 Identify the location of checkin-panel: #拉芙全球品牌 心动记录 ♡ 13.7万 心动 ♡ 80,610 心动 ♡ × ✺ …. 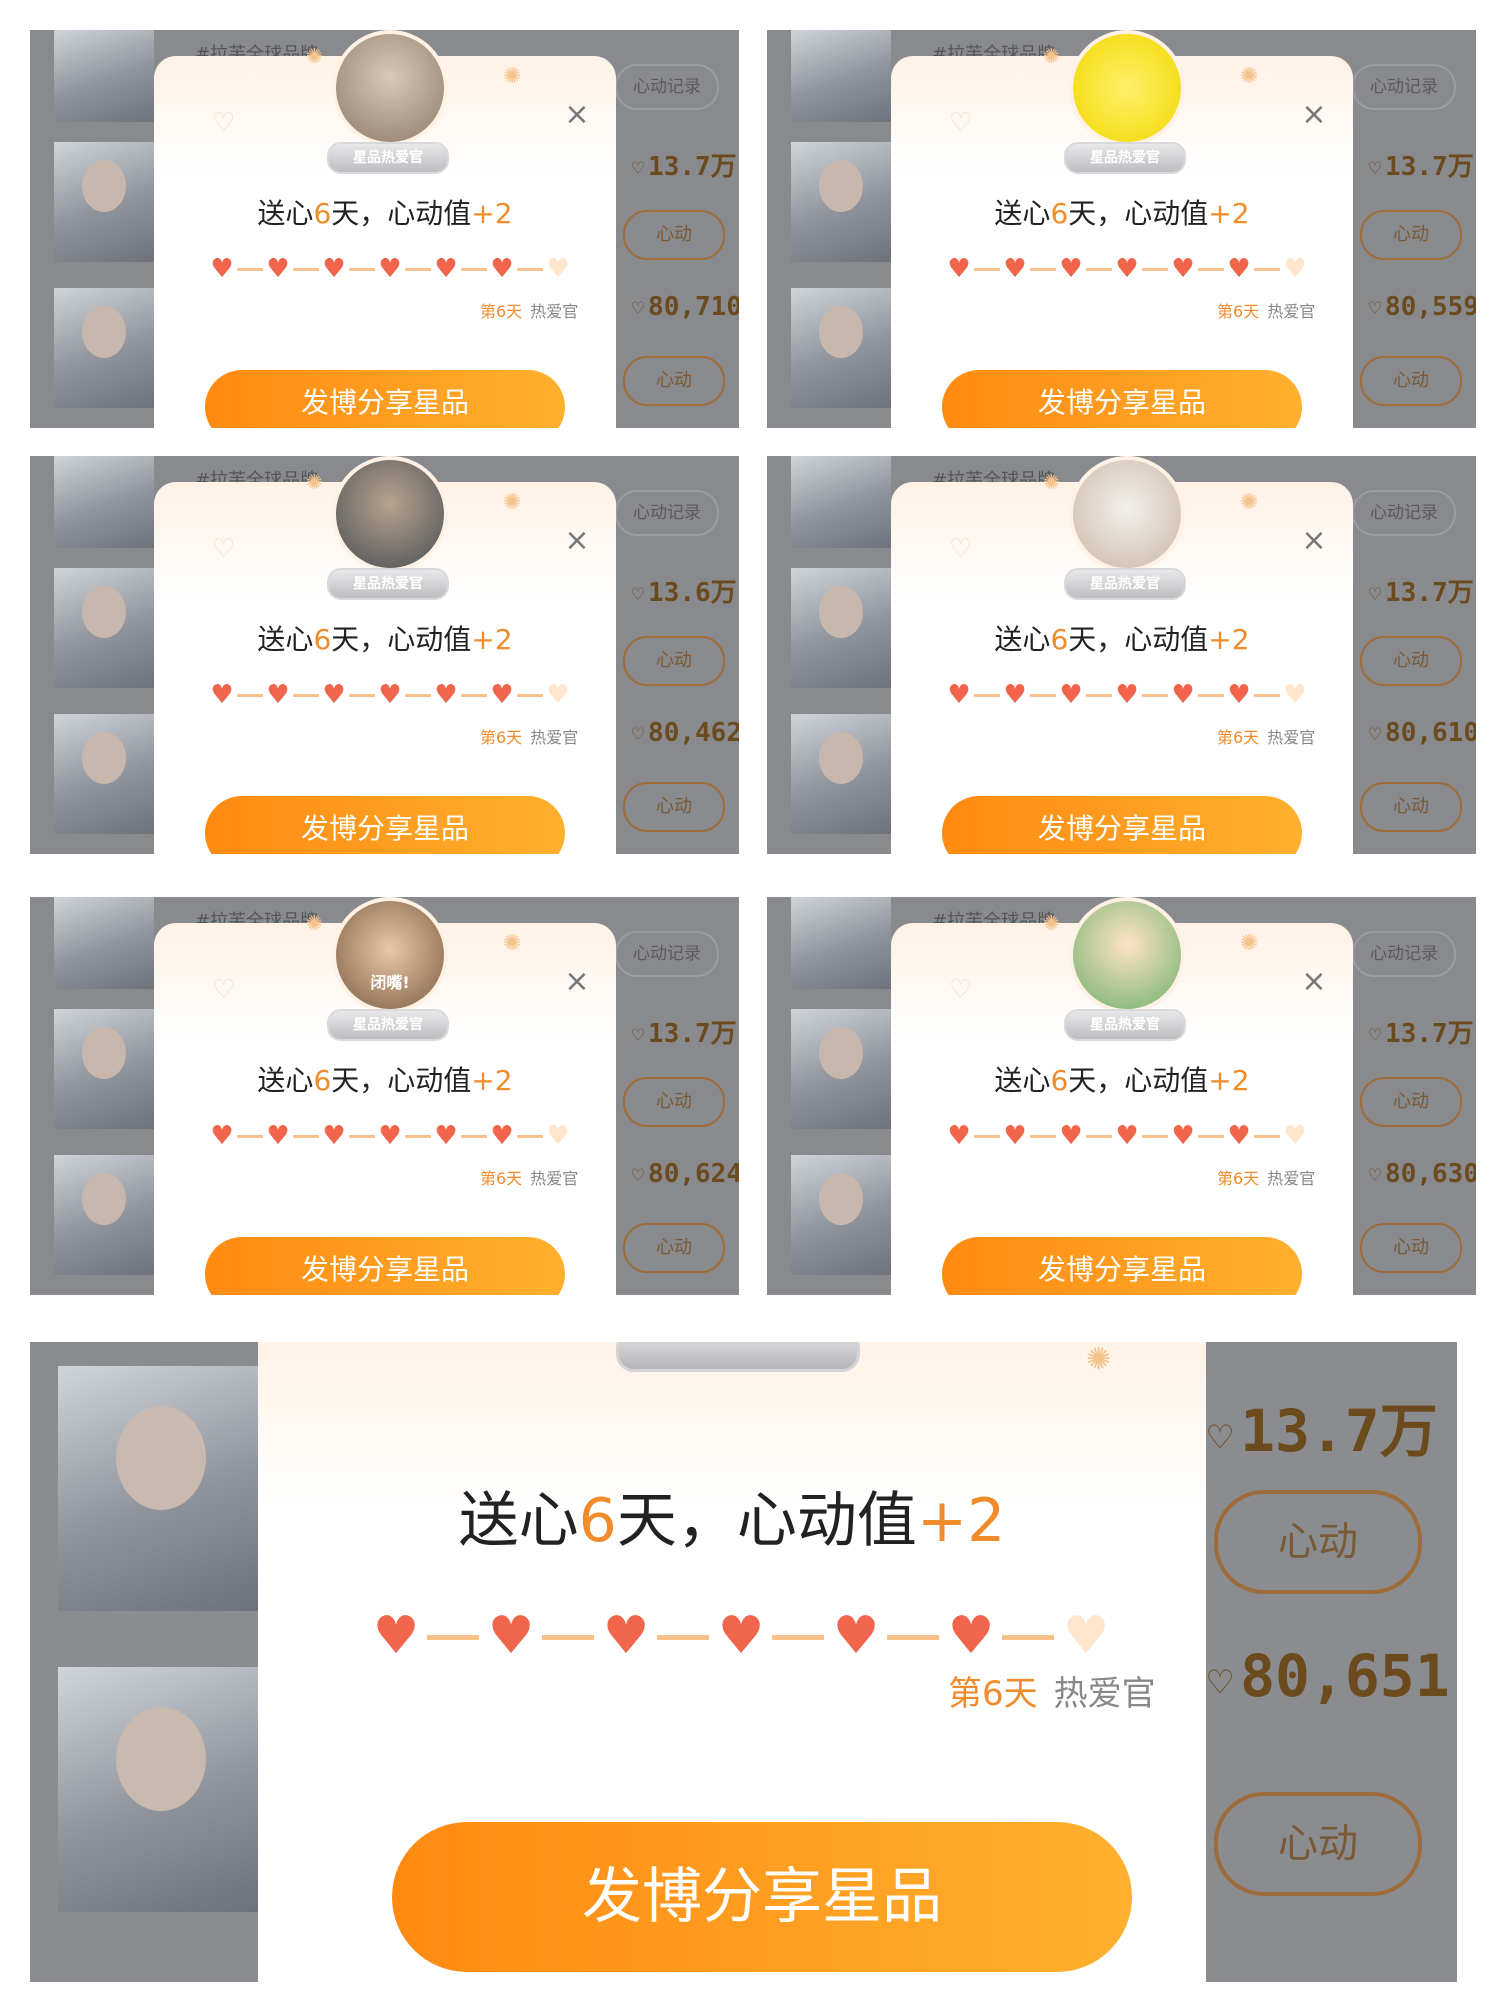
(1121, 655).